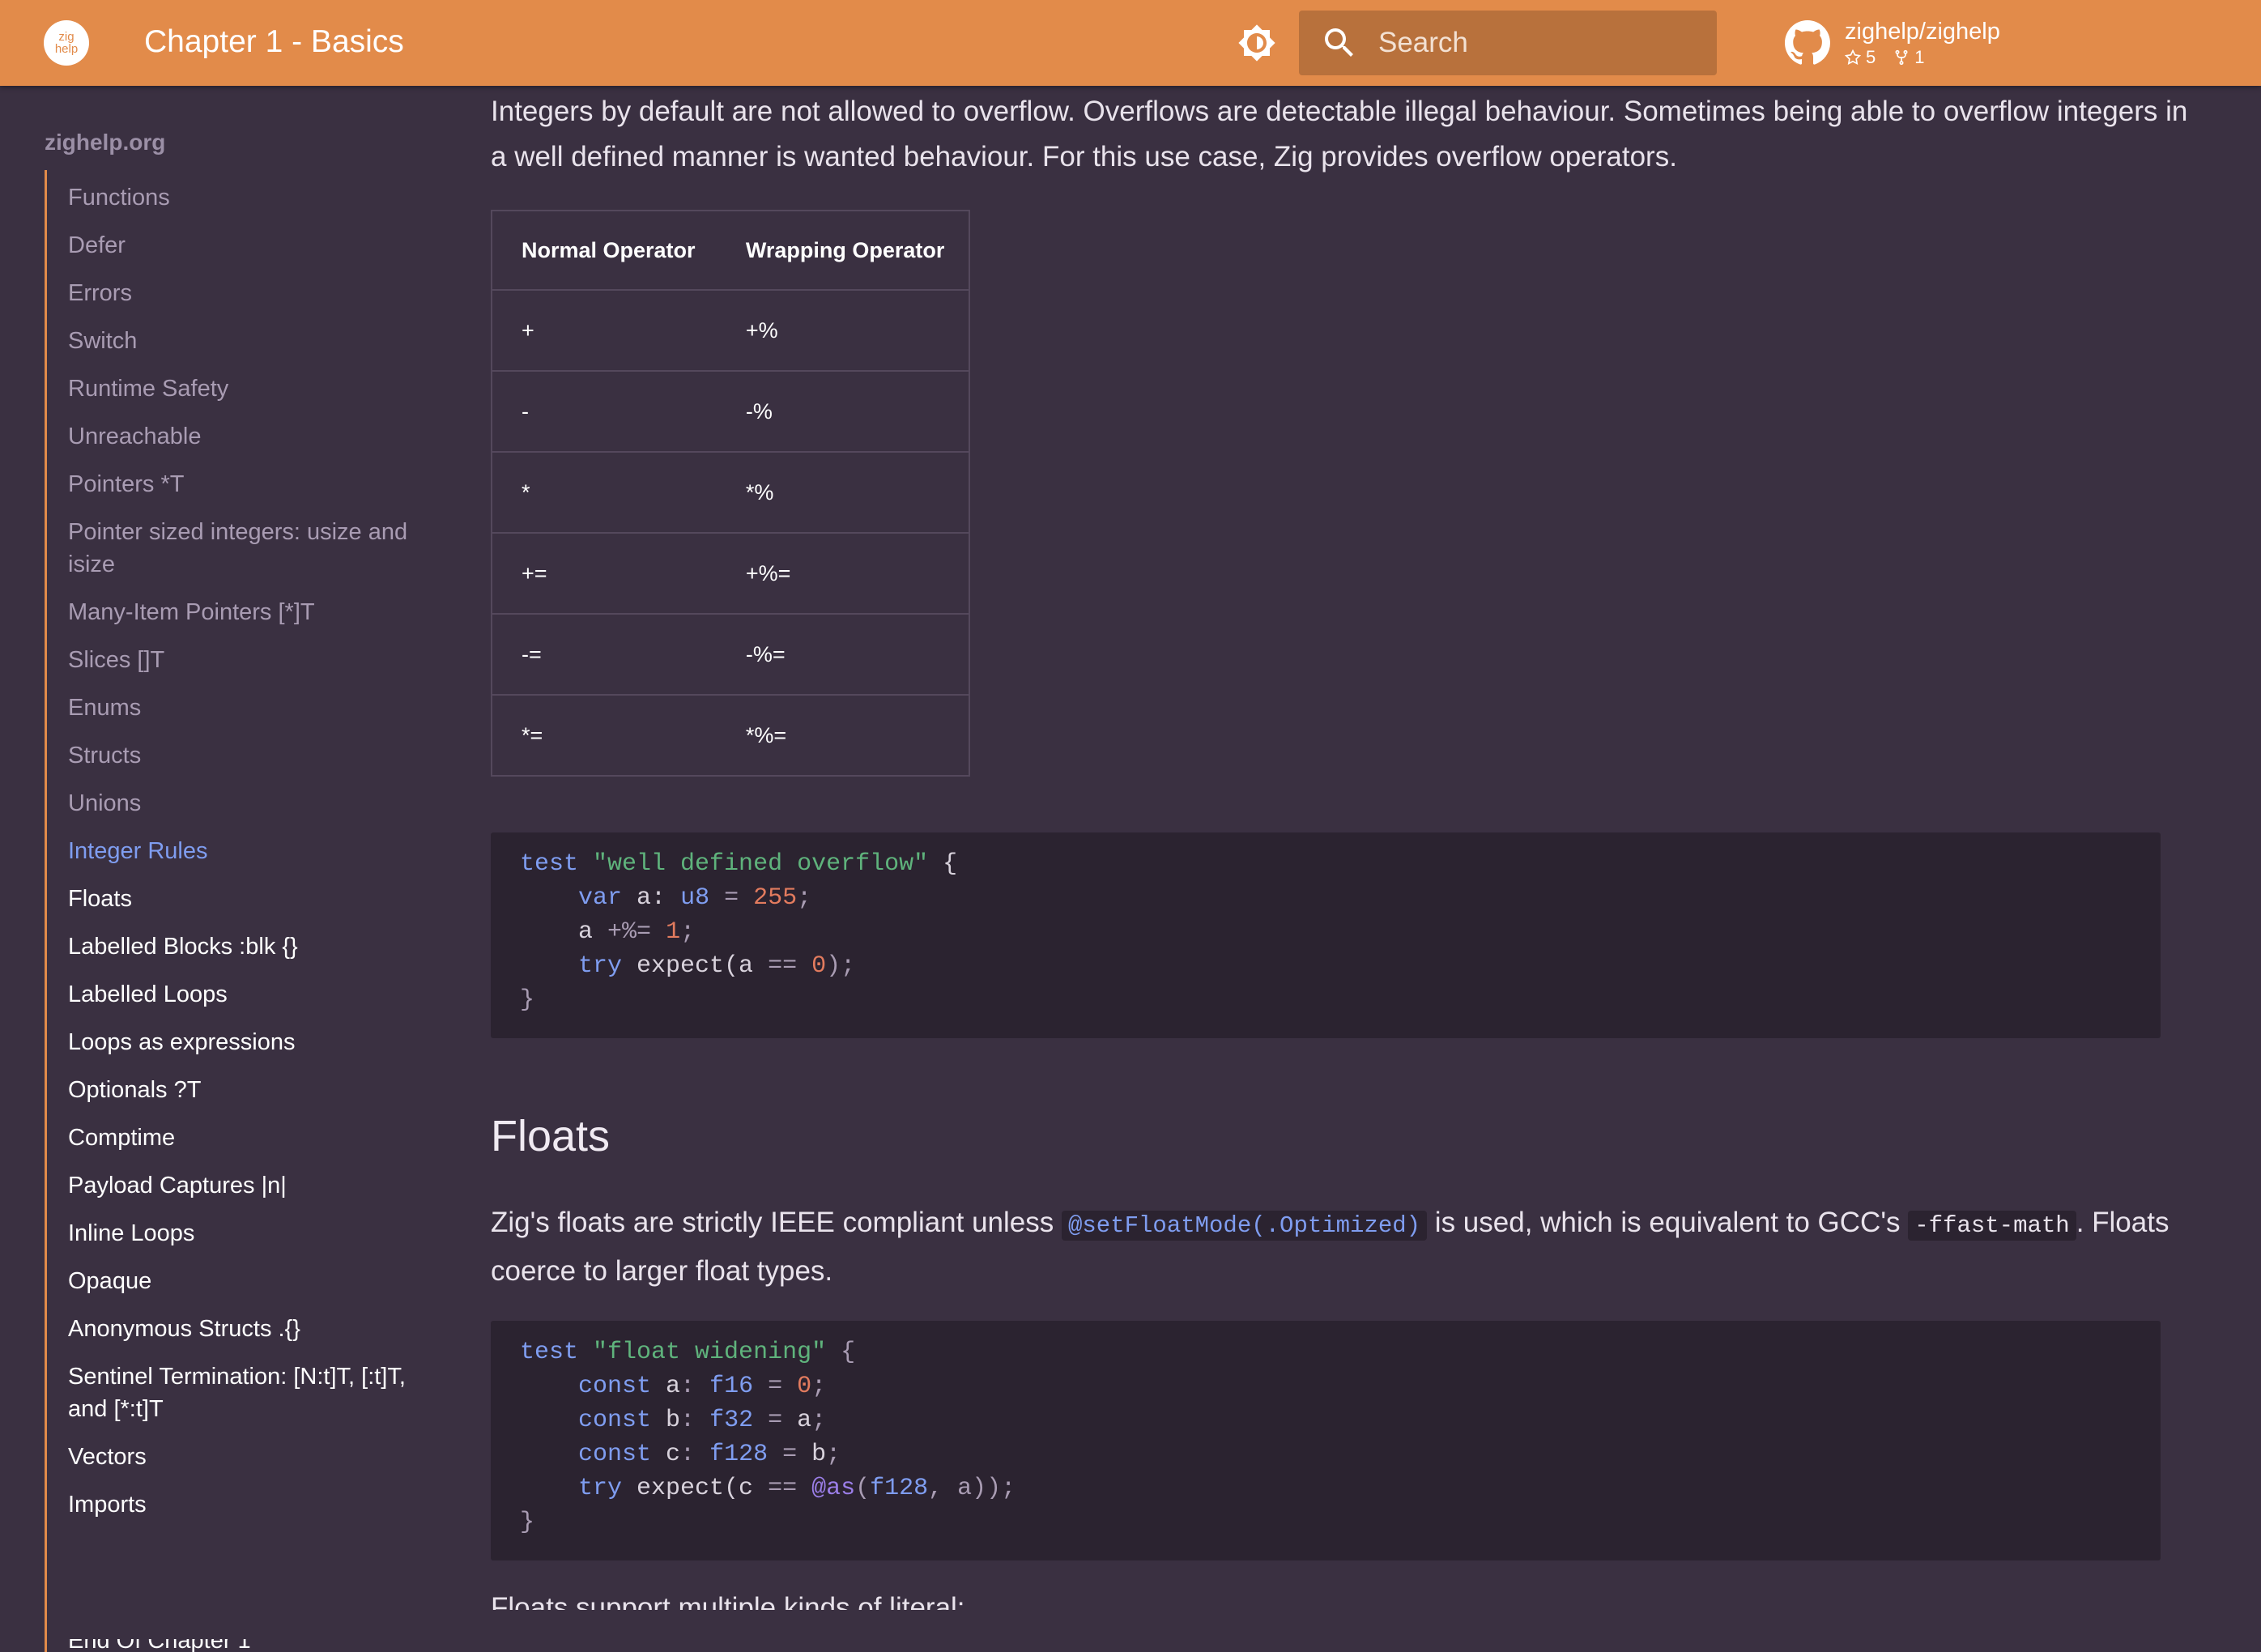  Describe the element at coordinates (238, 1185) in the screenshot. I see `sidebar-item-payload-captures-n: Payload Captures |n|` at that location.